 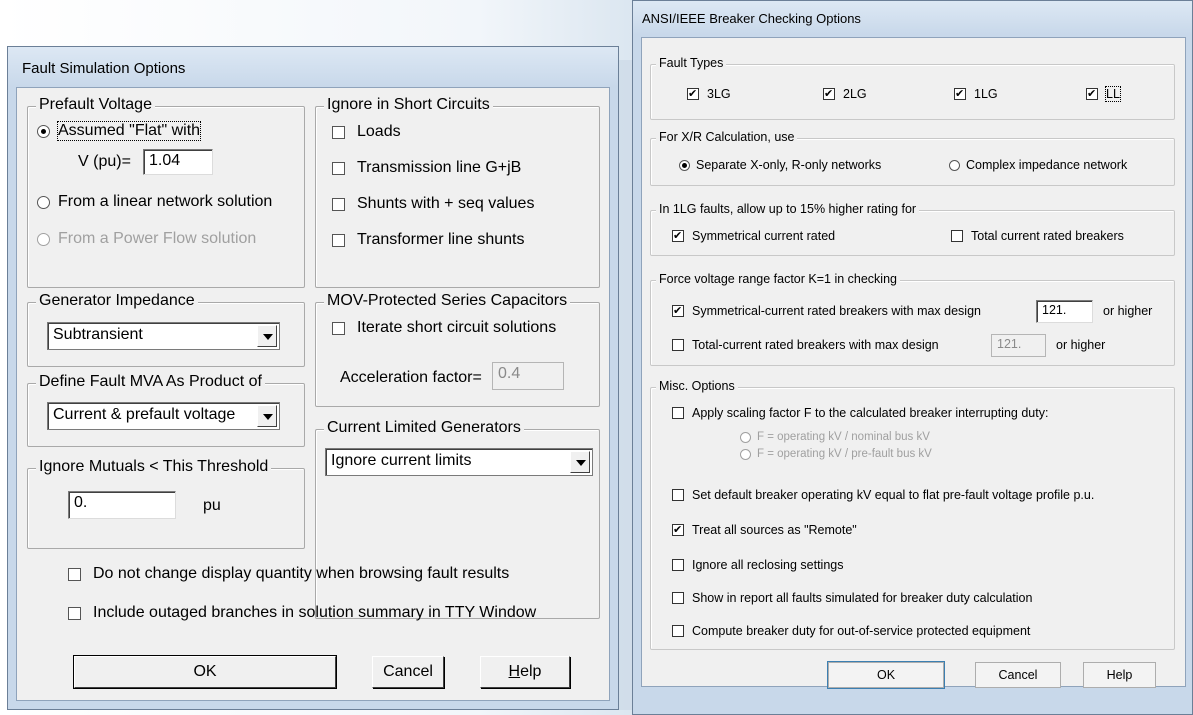 I want to click on fault-mva-select: Current & prefault voltage, so click(x=163, y=416).